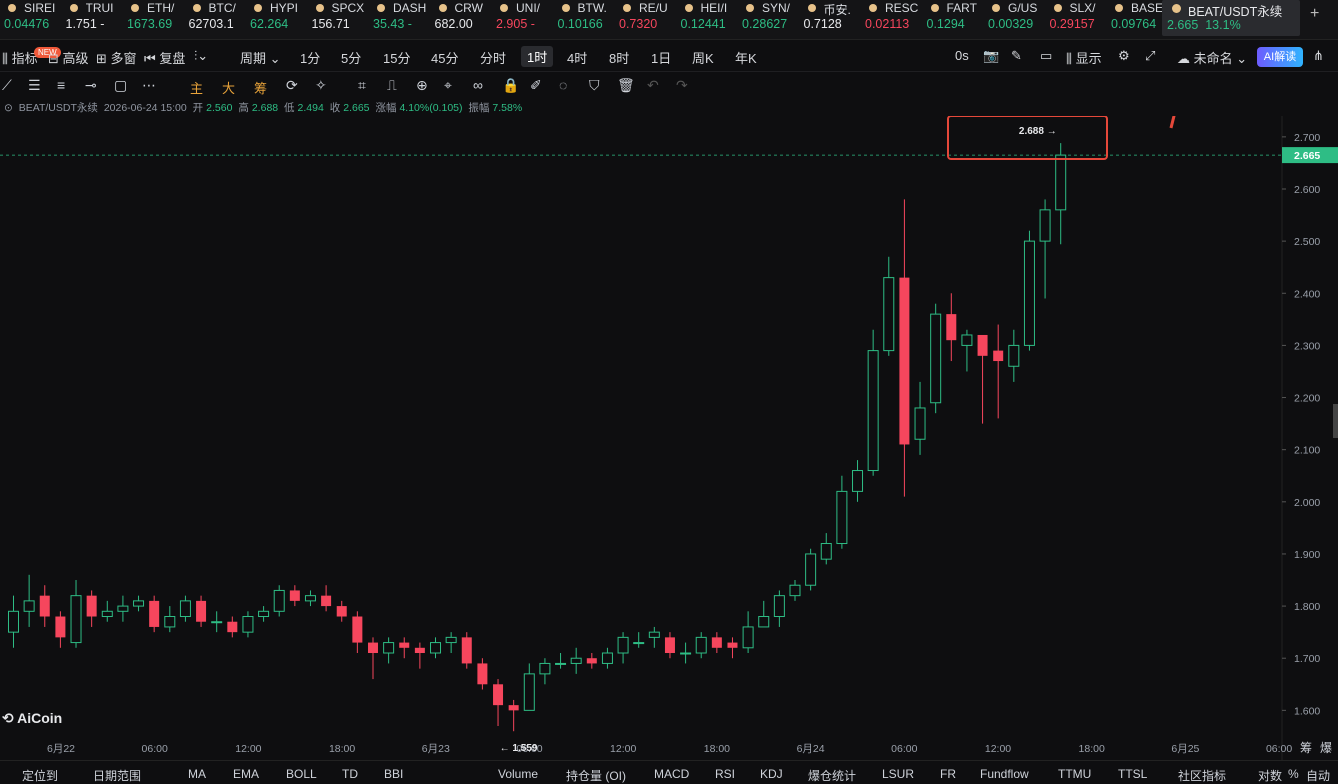  I want to click on period-15m: 15分, so click(396, 57).